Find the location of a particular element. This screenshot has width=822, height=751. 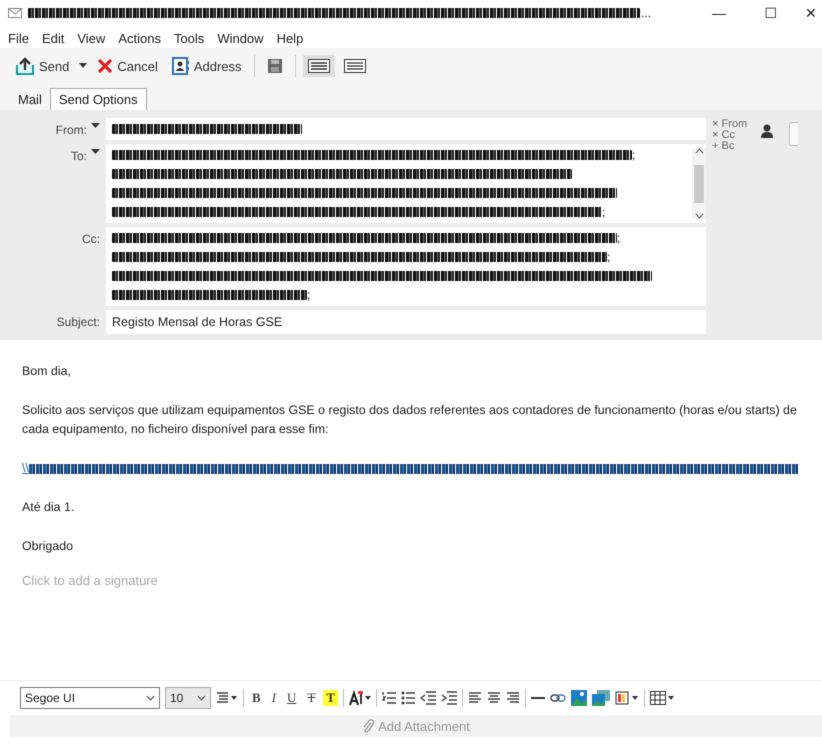

outdent-icon is located at coordinates (428, 698).